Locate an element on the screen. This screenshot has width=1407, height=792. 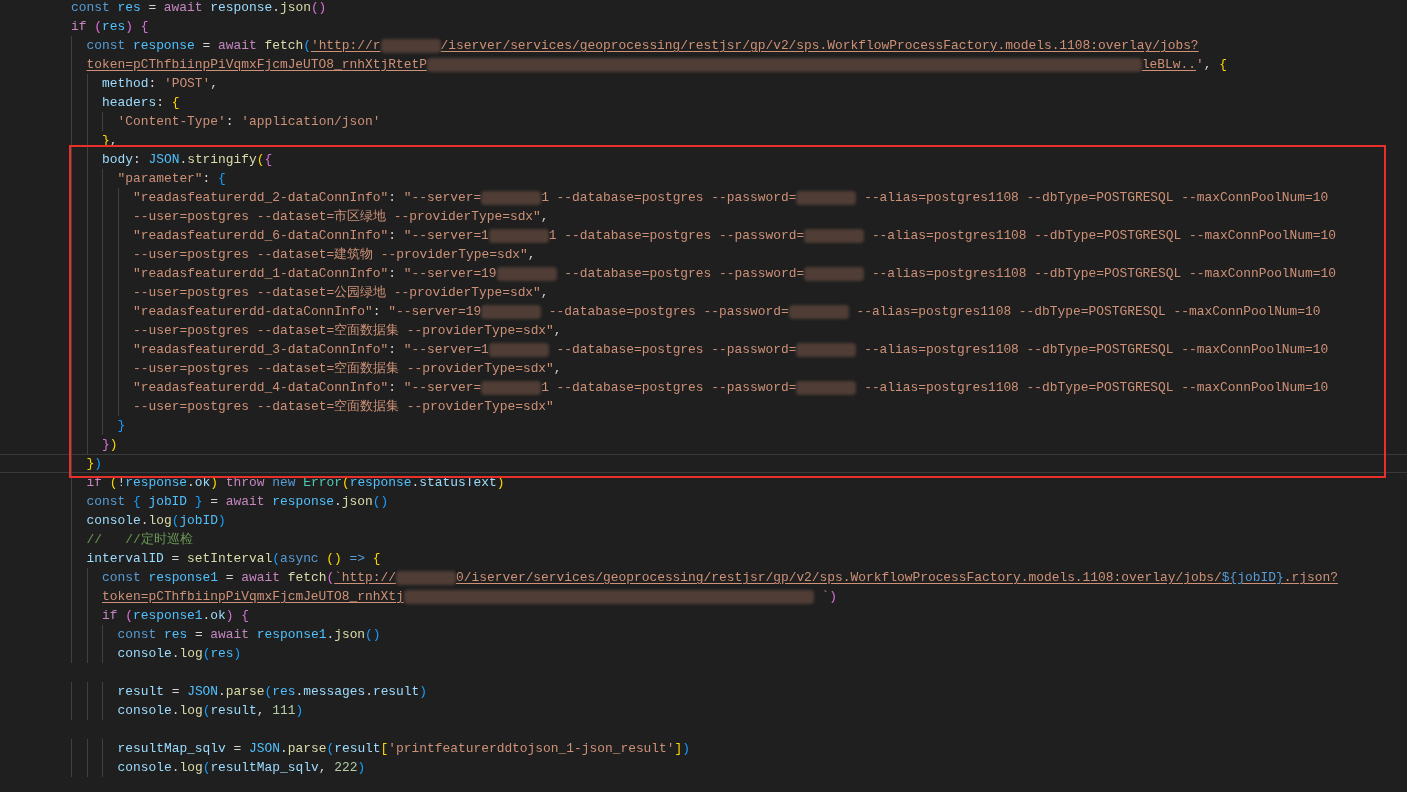
code-text: const response1 = await fetch(`http:// is located at coordinates (249, 578).